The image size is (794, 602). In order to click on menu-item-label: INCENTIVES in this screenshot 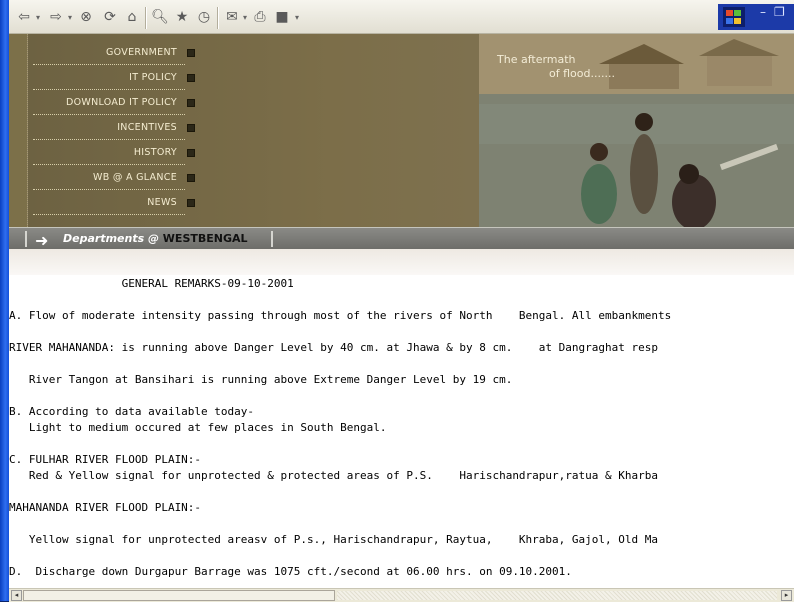, I will do `click(147, 127)`.